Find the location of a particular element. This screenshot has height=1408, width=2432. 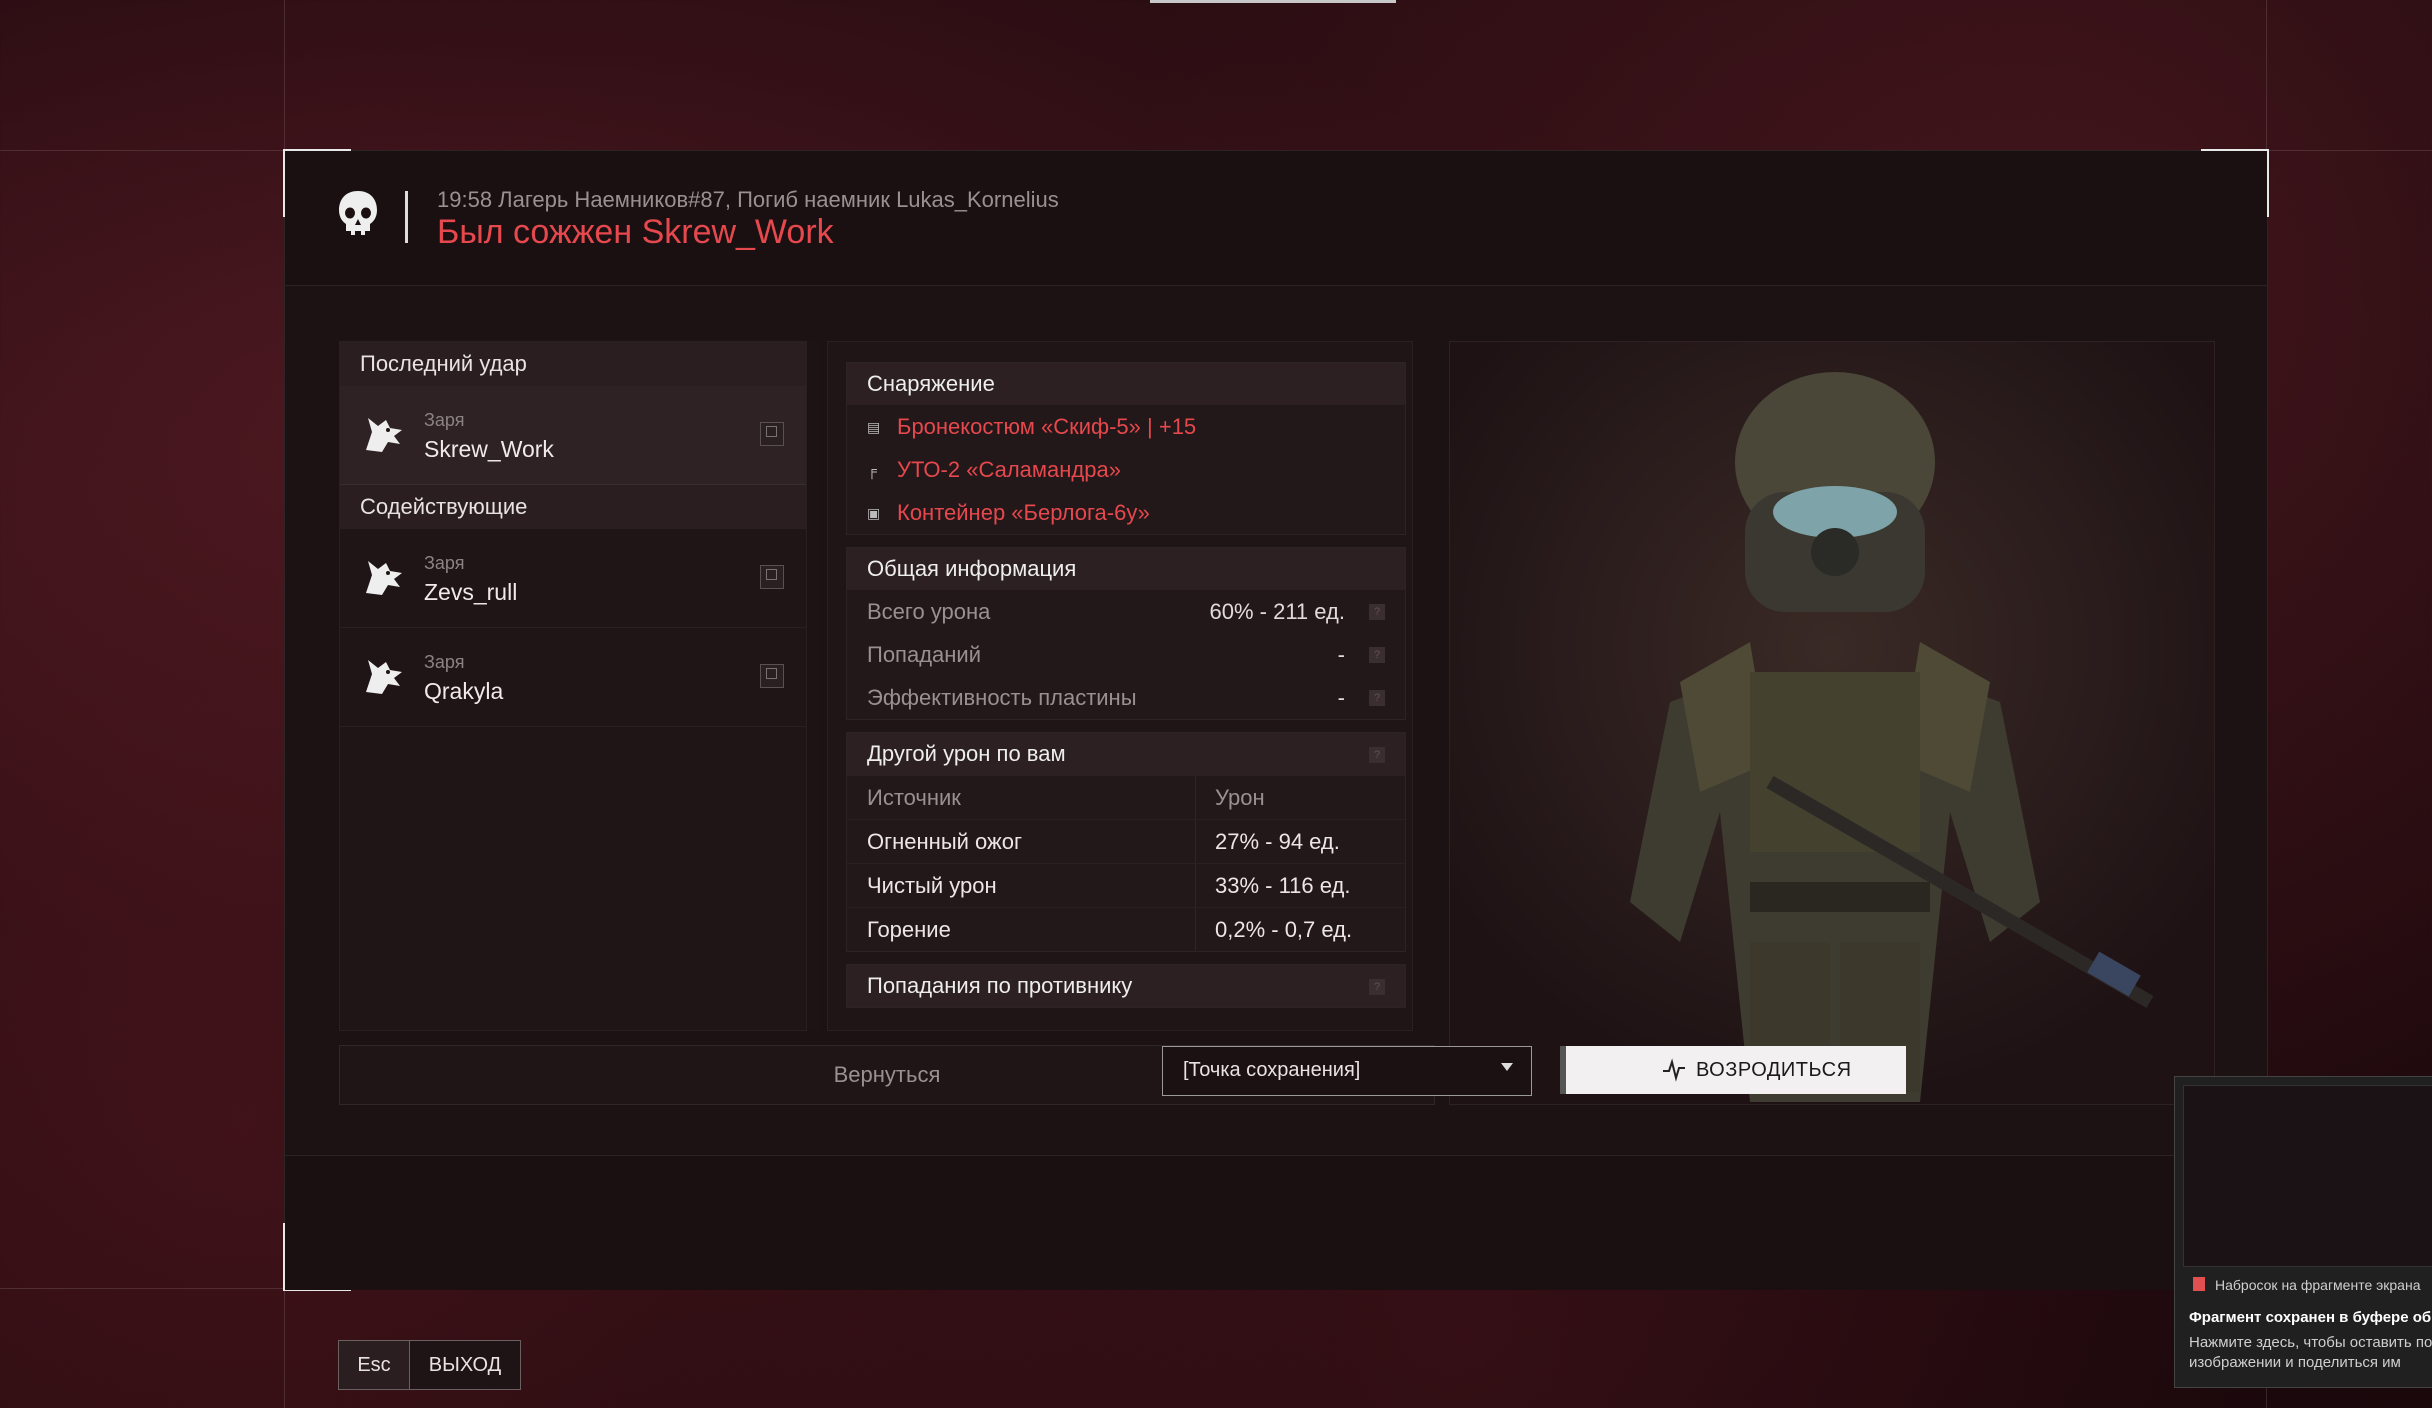

player-name: Skrew_Work is located at coordinates (489, 449).